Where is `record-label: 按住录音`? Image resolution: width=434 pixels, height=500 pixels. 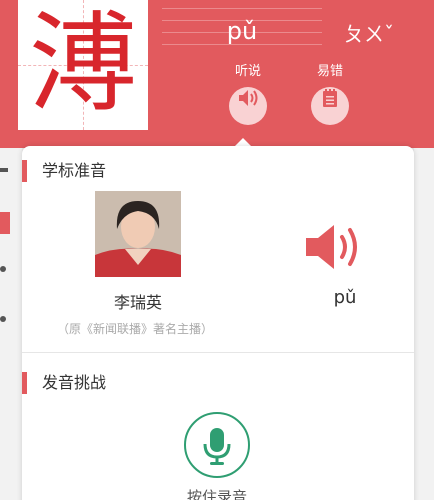
record-label: 按住录音 is located at coordinates (216, 494).